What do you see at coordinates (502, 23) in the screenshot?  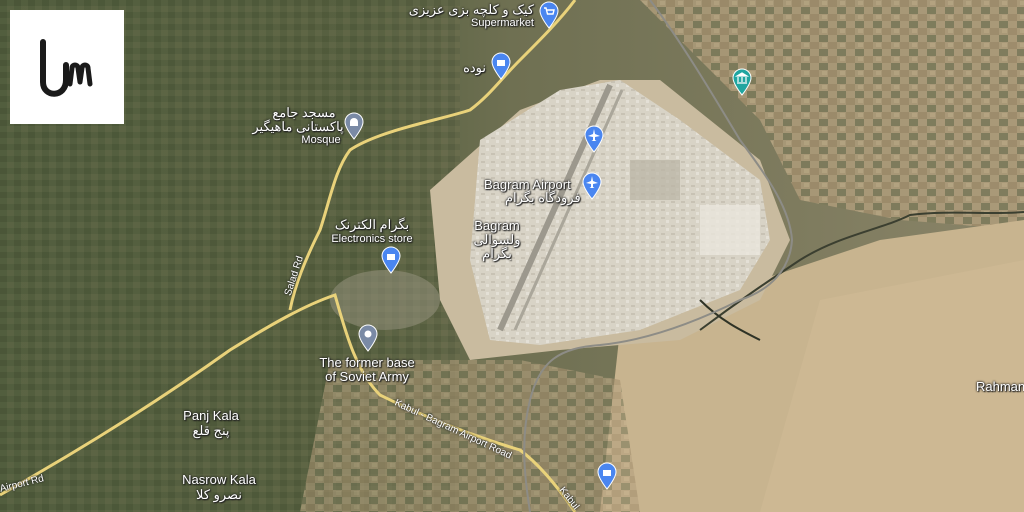 I see `supermarket-type-label: Supermarket` at bounding box center [502, 23].